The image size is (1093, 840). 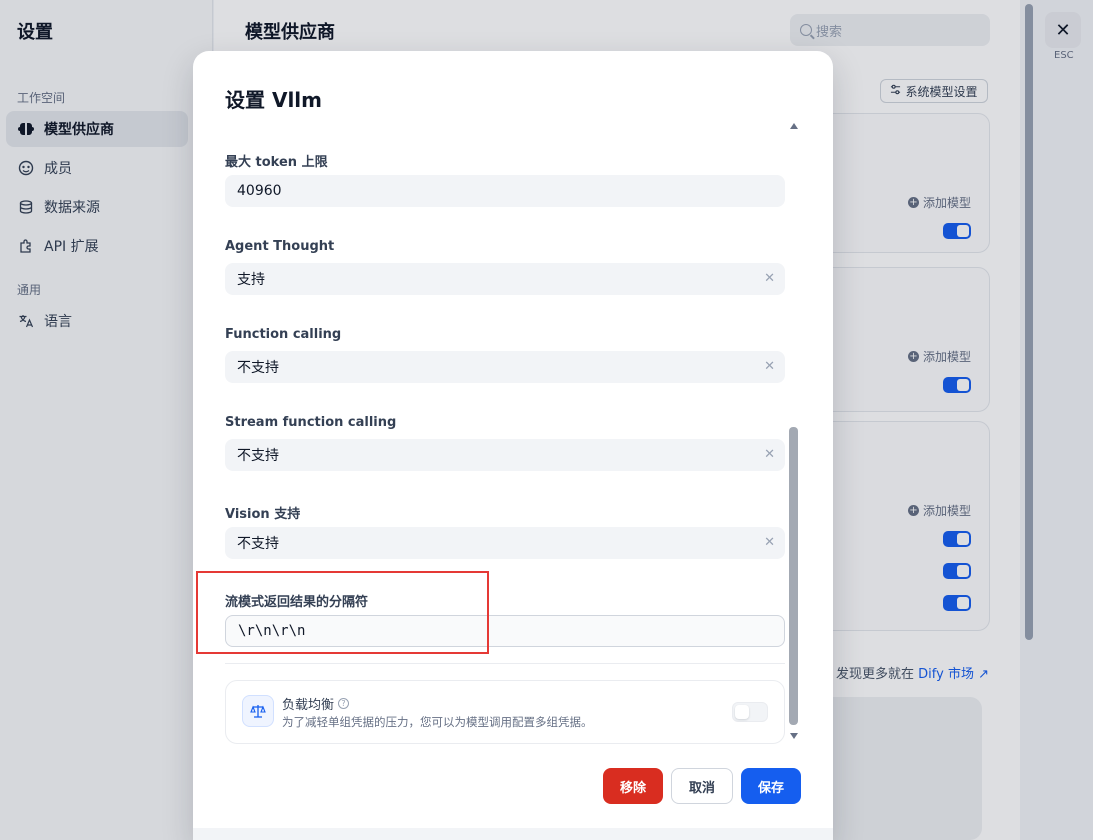 What do you see at coordinates (513, 834) in the screenshot?
I see `modal-footer` at bounding box center [513, 834].